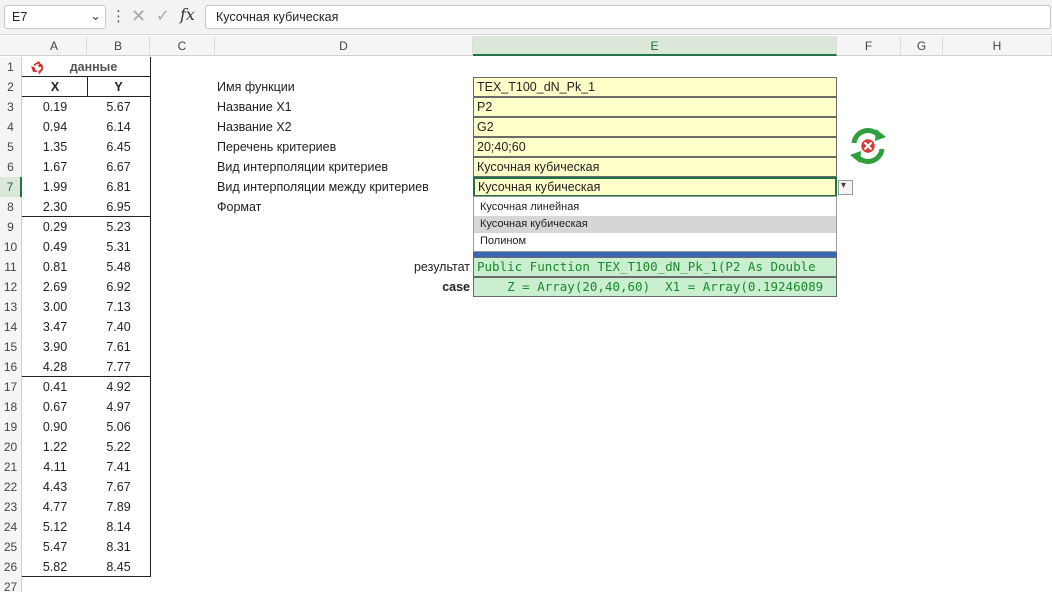 The image size is (1052, 592). What do you see at coordinates (55, 287) in the screenshot?
I see `data-cell-x: 2.69` at bounding box center [55, 287].